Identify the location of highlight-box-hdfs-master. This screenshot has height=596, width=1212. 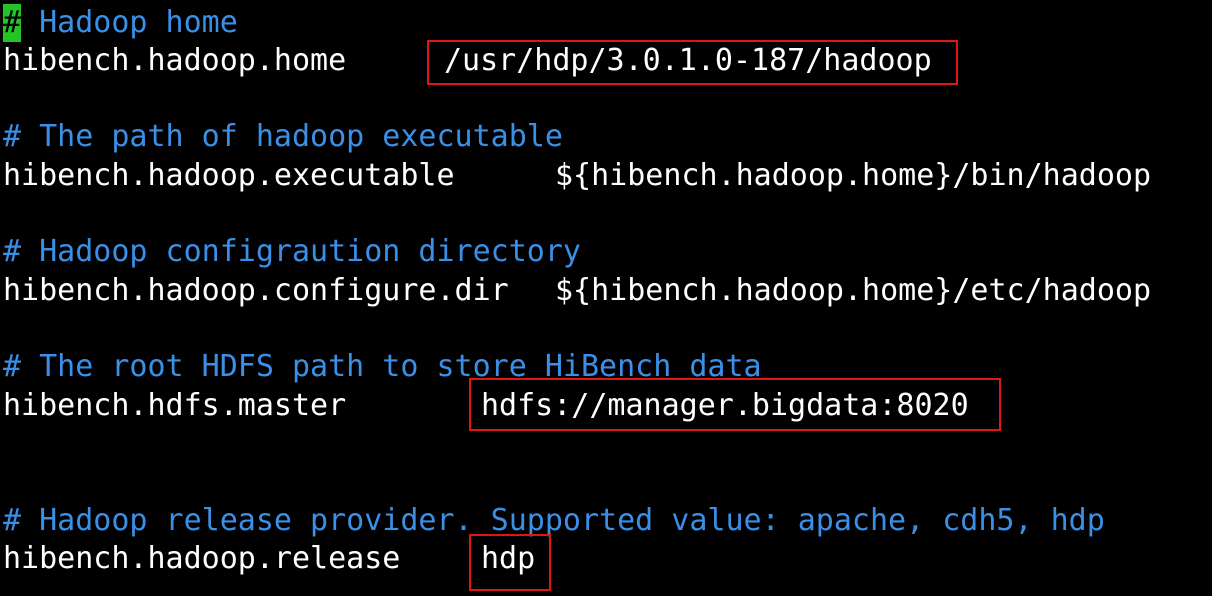
(735, 404).